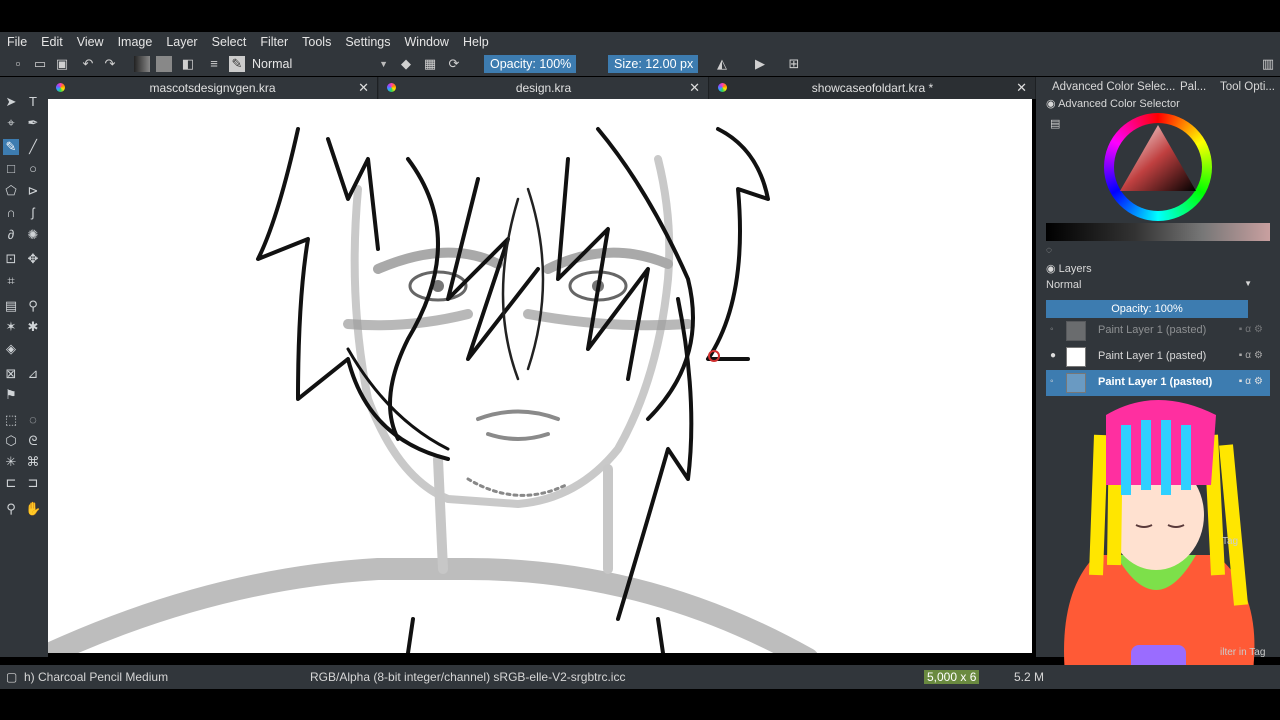 The image size is (1280, 720). What do you see at coordinates (229, 42) in the screenshot?
I see `menu-select: Select` at bounding box center [229, 42].